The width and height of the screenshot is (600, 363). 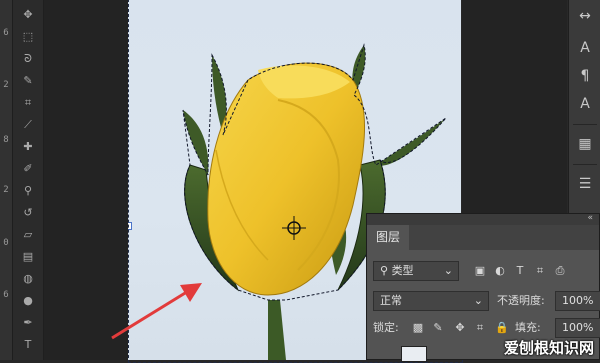 What do you see at coordinates (460, 328) in the screenshot?
I see `lock-position-icon: ✥` at bounding box center [460, 328].